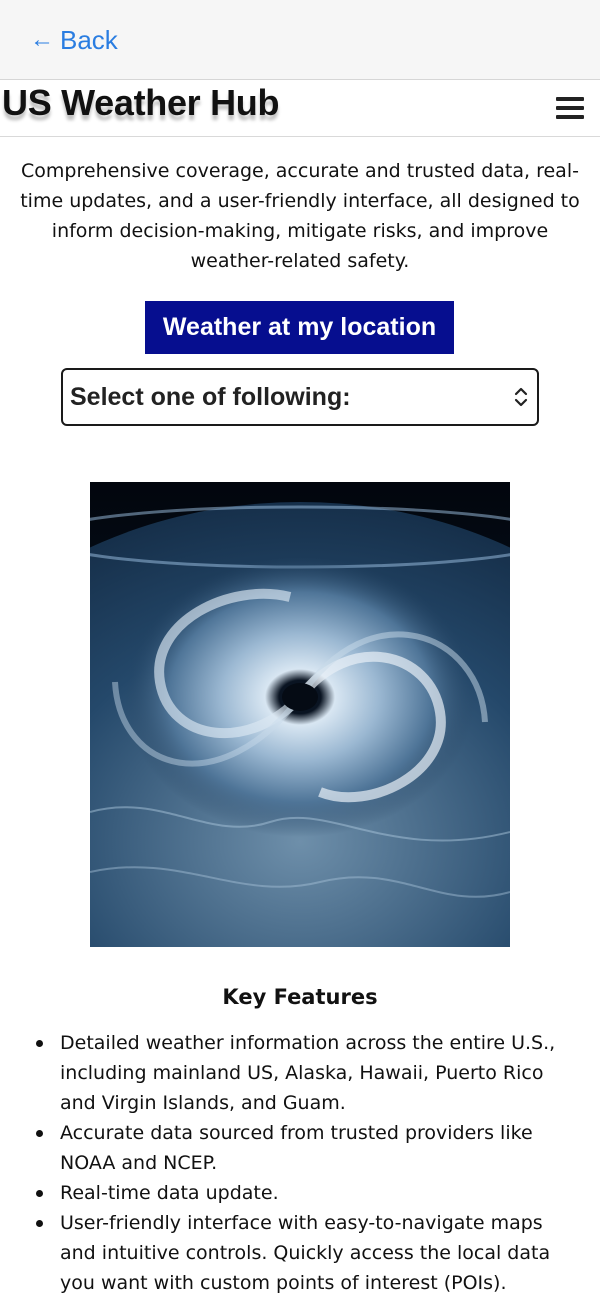  I want to click on site-header: US Weather Hub, so click(300, 109).